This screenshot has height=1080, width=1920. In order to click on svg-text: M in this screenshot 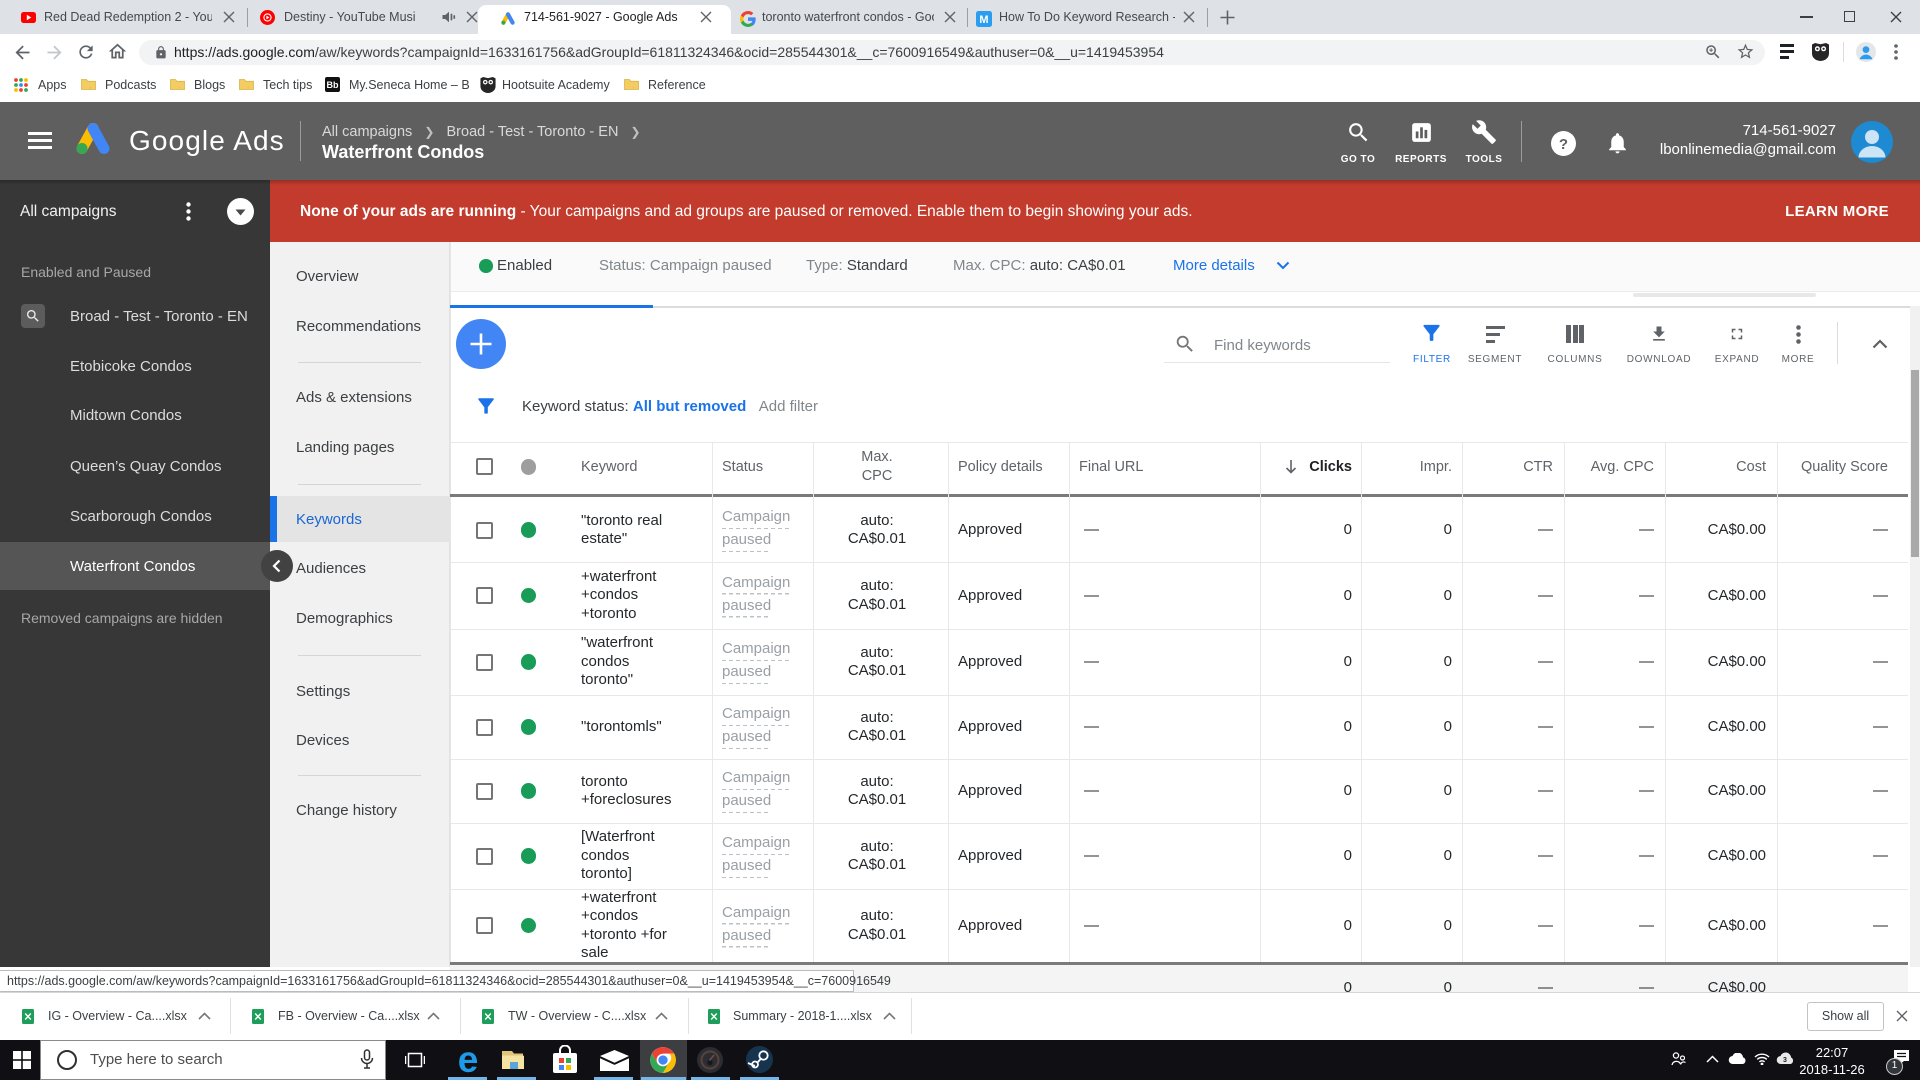, I will do `click(983, 20)`.